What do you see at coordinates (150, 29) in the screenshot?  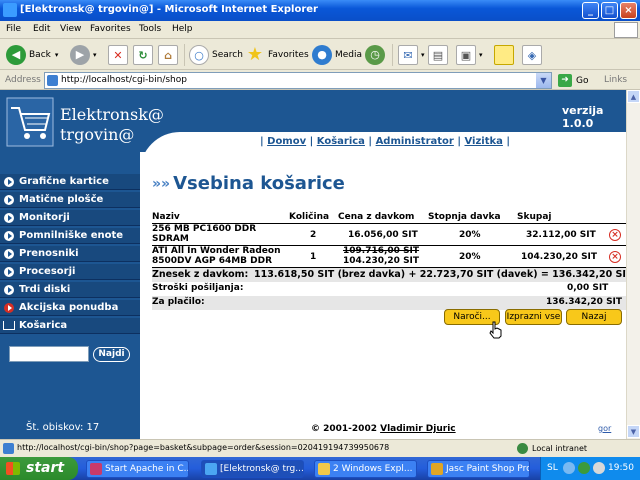 I see `menu-tools: Tools` at bounding box center [150, 29].